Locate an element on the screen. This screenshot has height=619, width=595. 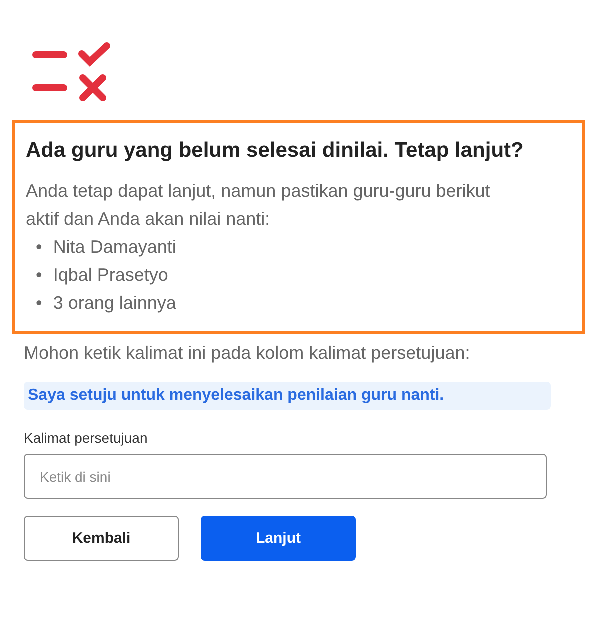
teacher-name: Iqbal Prasetyo is located at coordinates (110, 275).